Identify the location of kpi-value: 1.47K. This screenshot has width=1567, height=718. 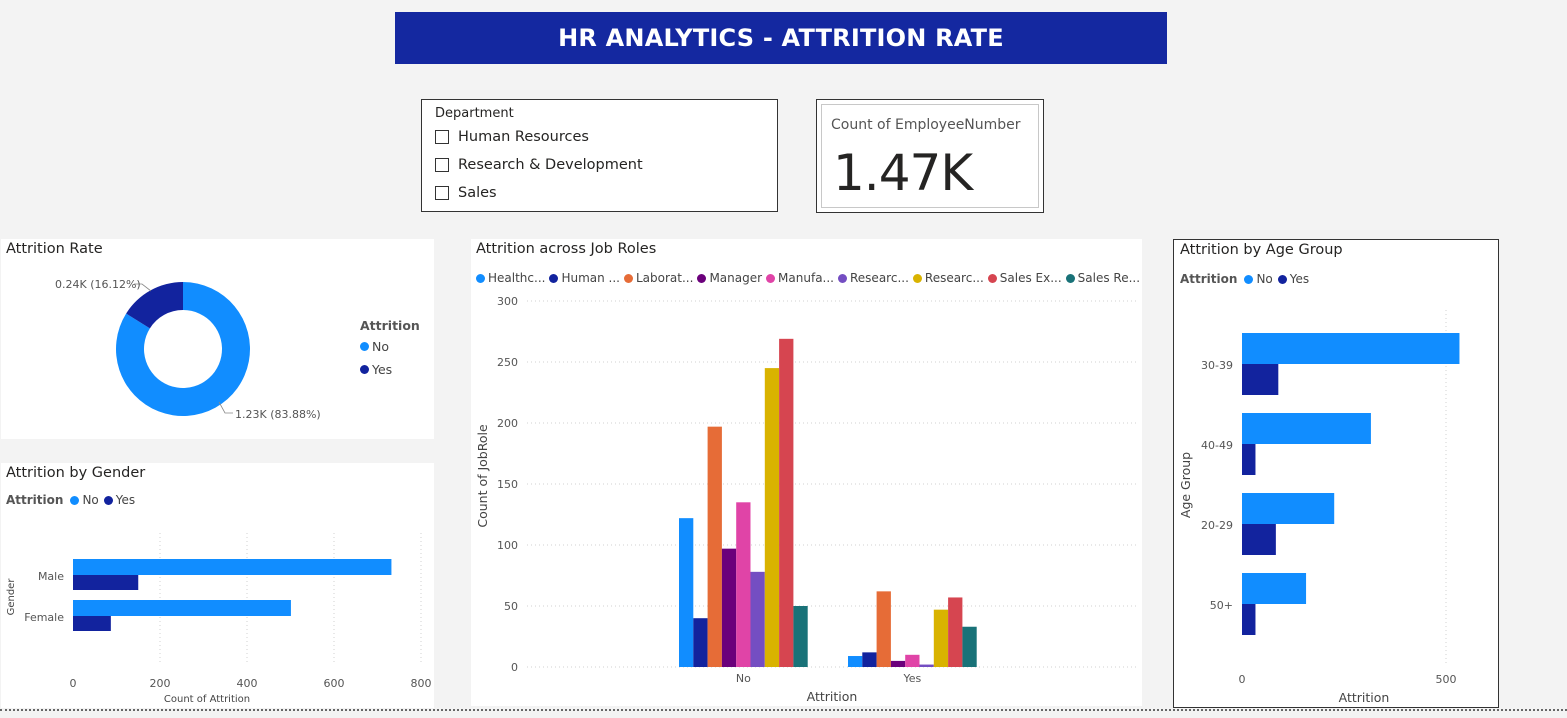
(903, 173).